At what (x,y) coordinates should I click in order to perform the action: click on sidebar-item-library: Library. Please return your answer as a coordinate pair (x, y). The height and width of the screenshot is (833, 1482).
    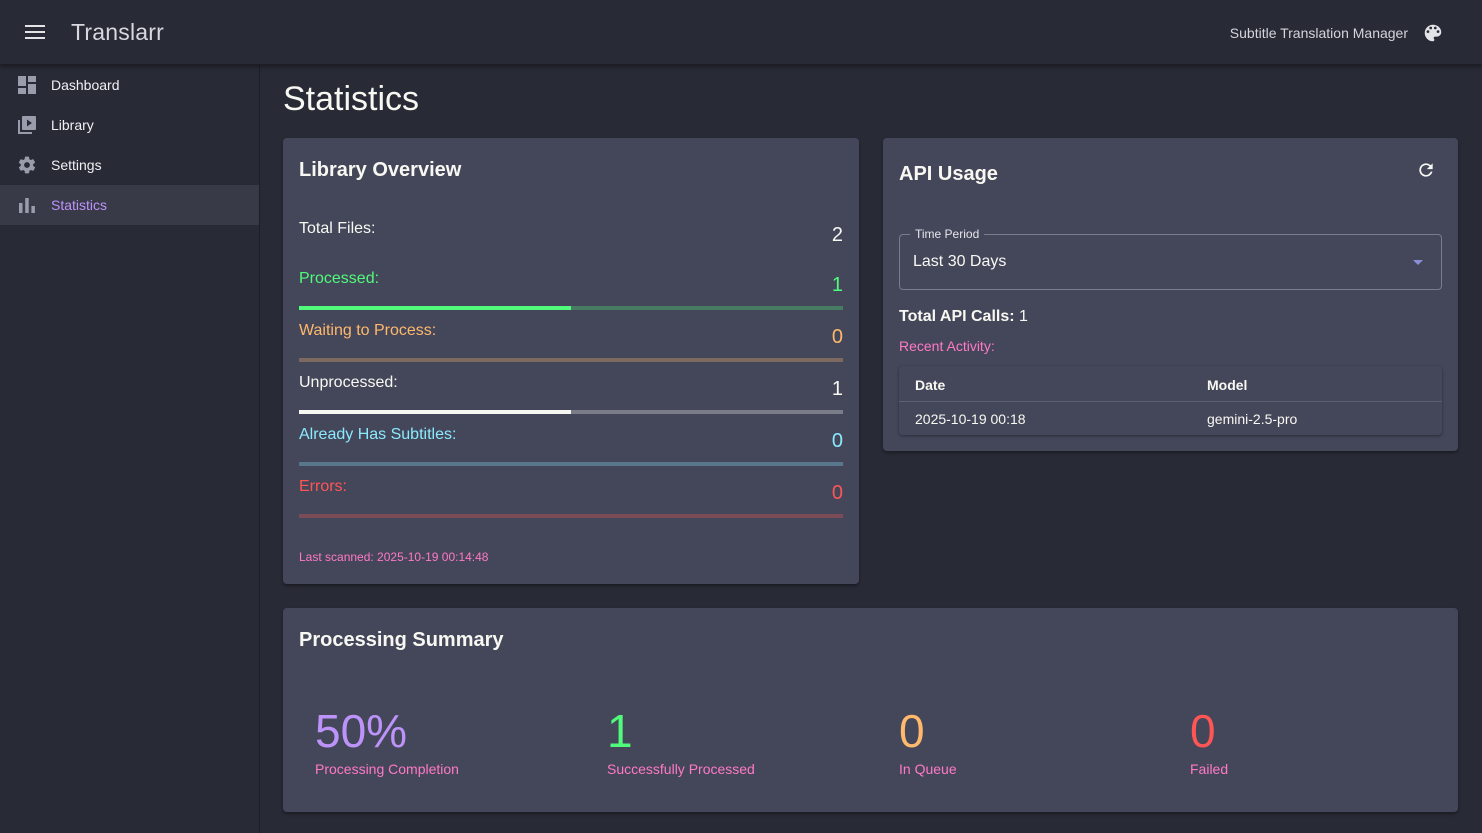
    Looking at the image, I should click on (129, 125).